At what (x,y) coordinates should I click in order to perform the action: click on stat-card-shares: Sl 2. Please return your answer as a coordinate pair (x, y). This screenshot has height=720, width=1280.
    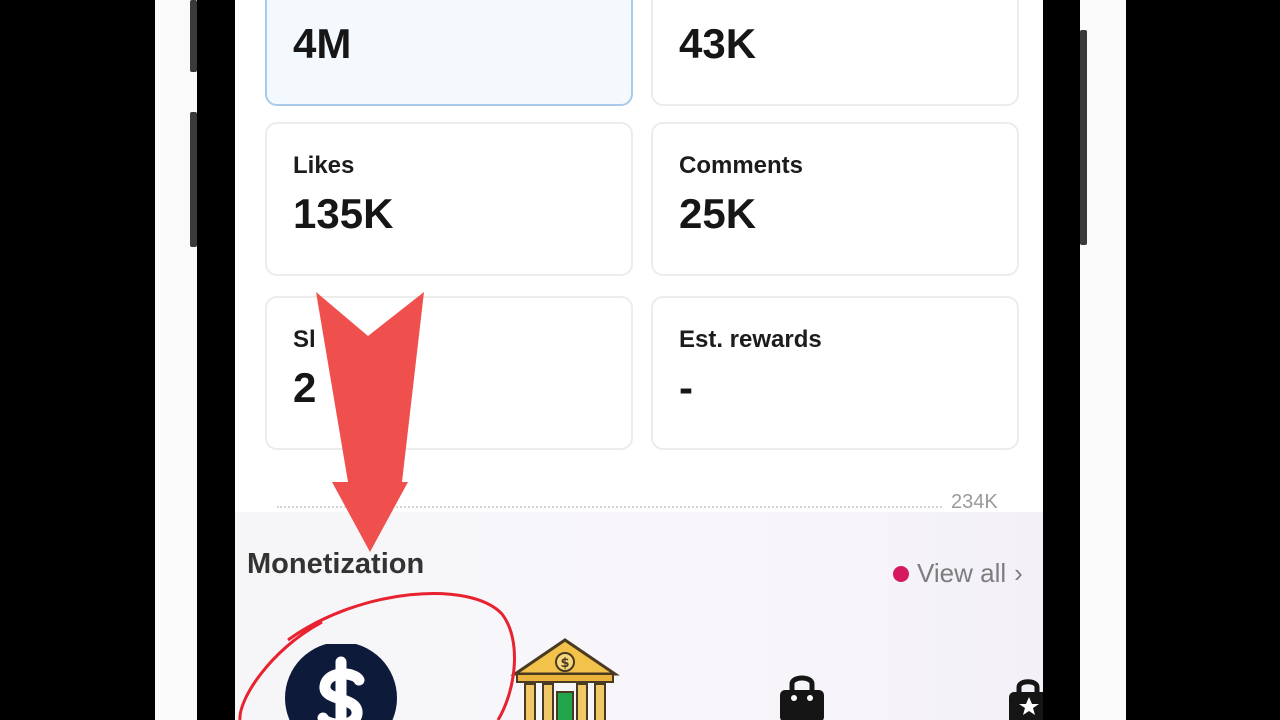
    Looking at the image, I should click on (449, 373).